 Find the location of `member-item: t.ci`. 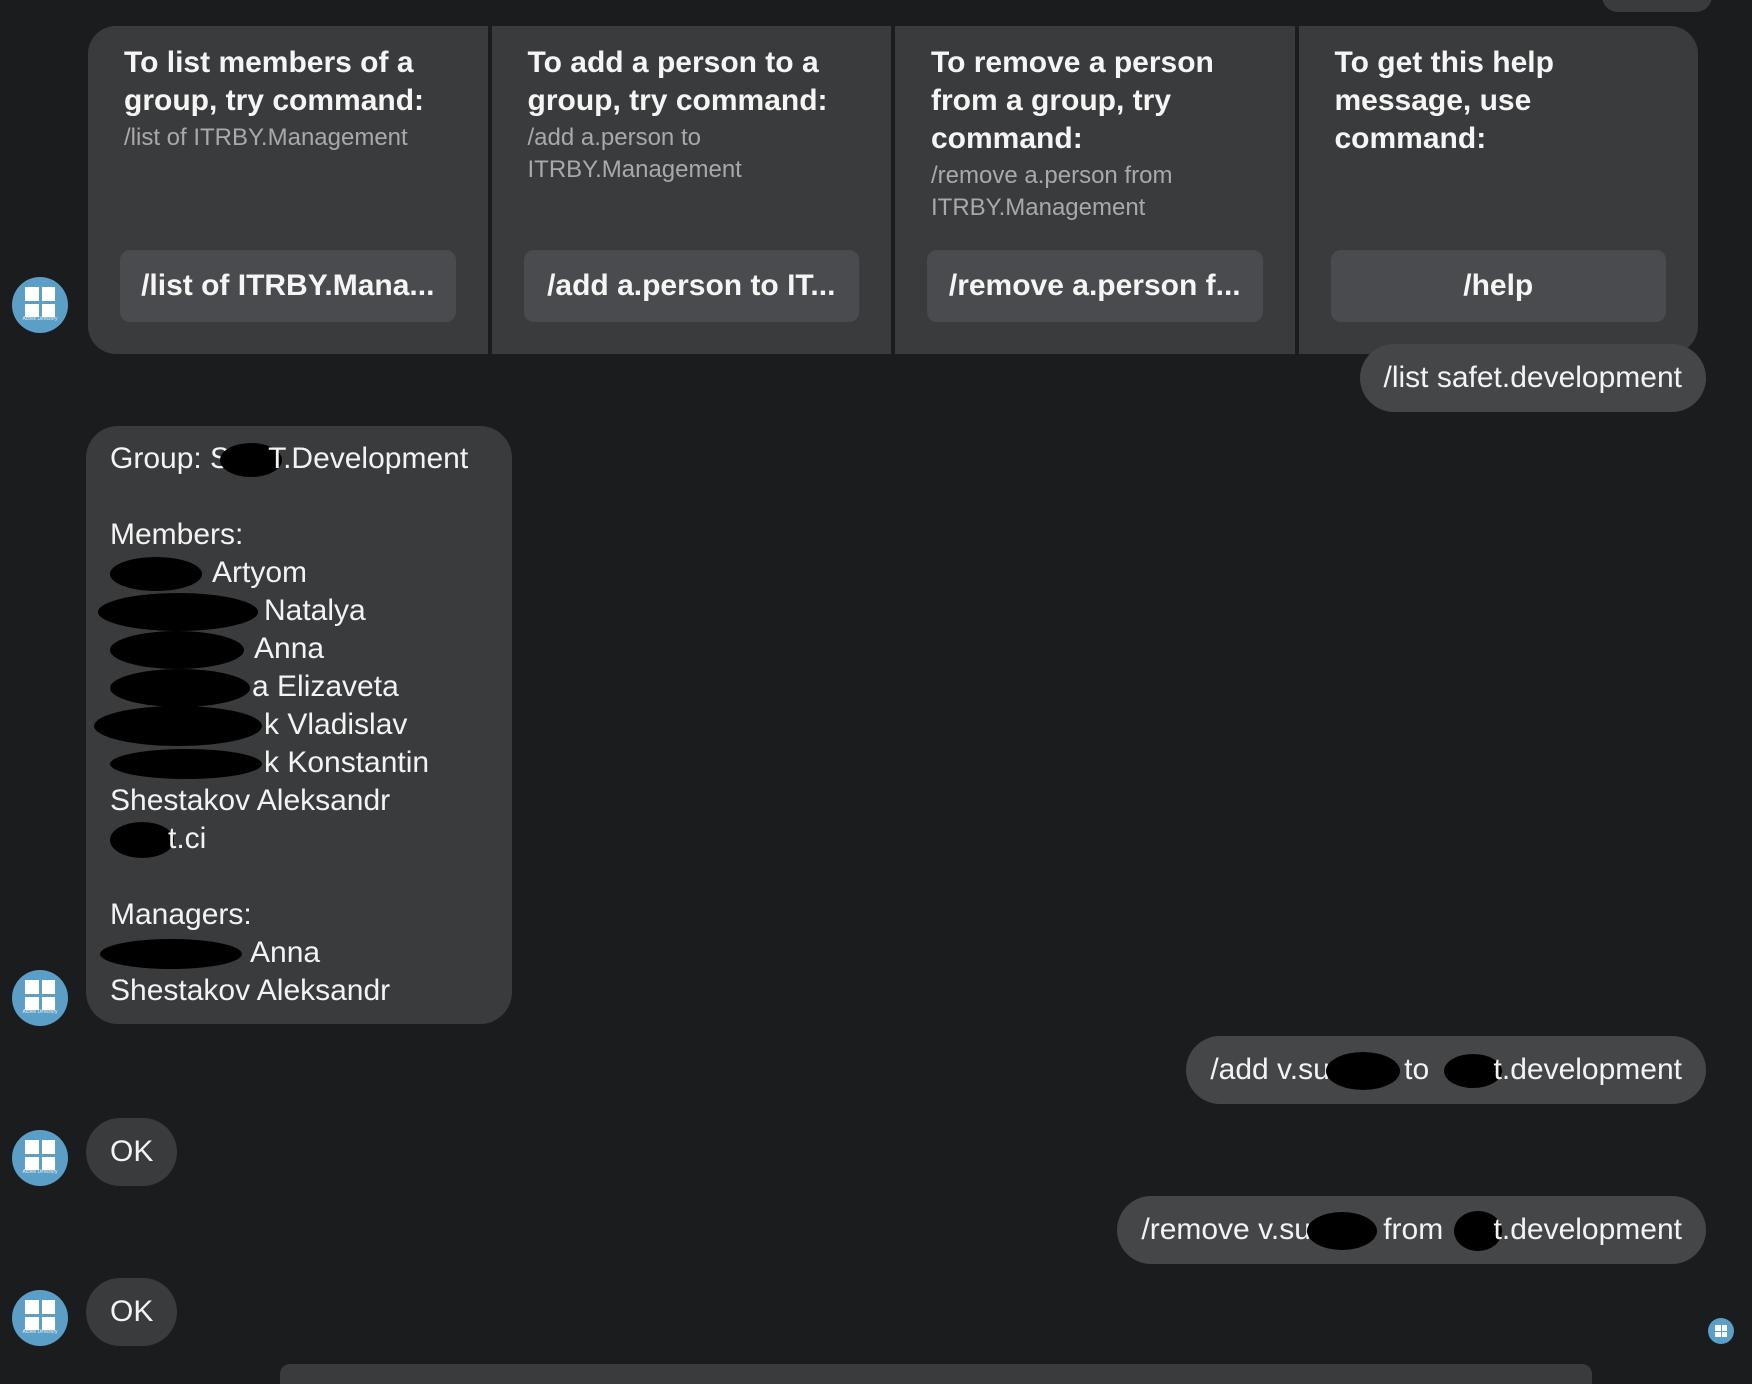

member-item: t.ci is located at coordinates (311, 839).